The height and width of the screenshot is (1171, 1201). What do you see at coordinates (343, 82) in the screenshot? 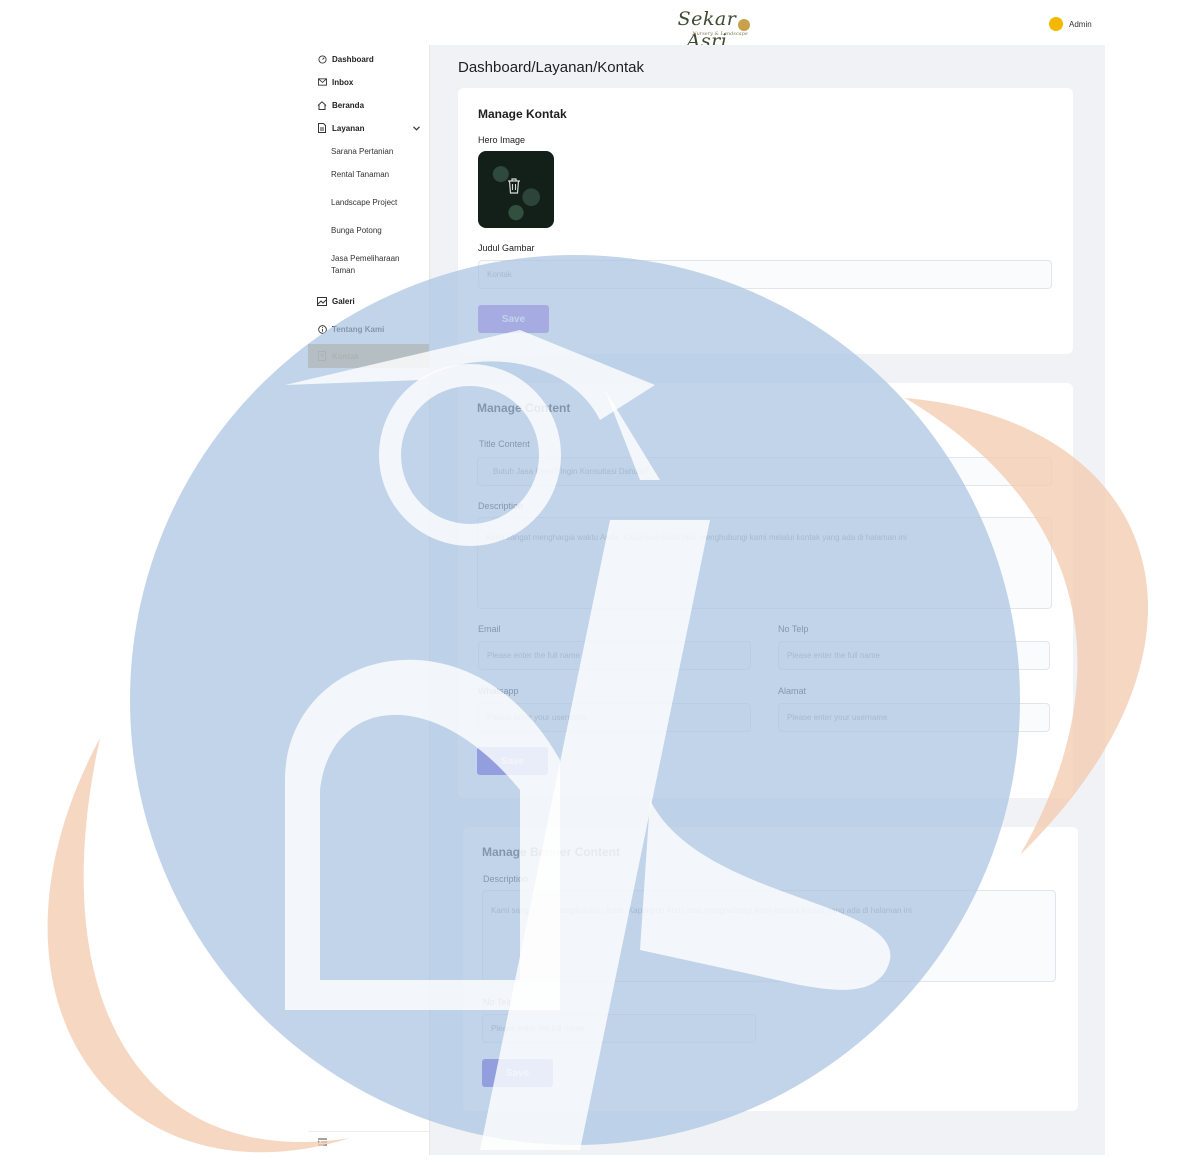
I see `sidebar-item-label: Inbox` at bounding box center [343, 82].